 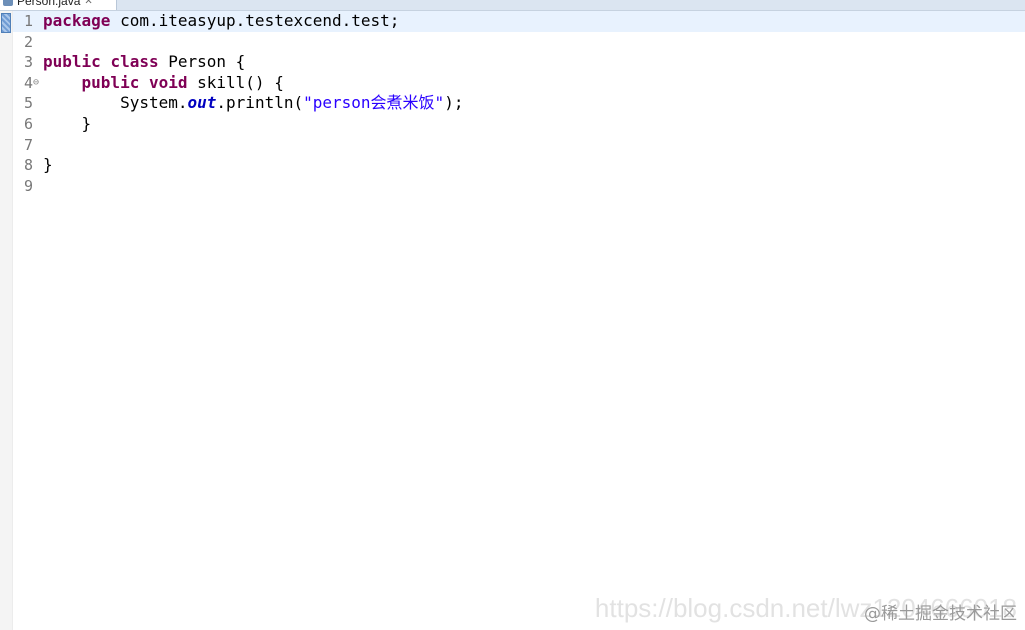 What do you see at coordinates (28, 144) in the screenshot?
I see `line-number: 7` at bounding box center [28, 144].